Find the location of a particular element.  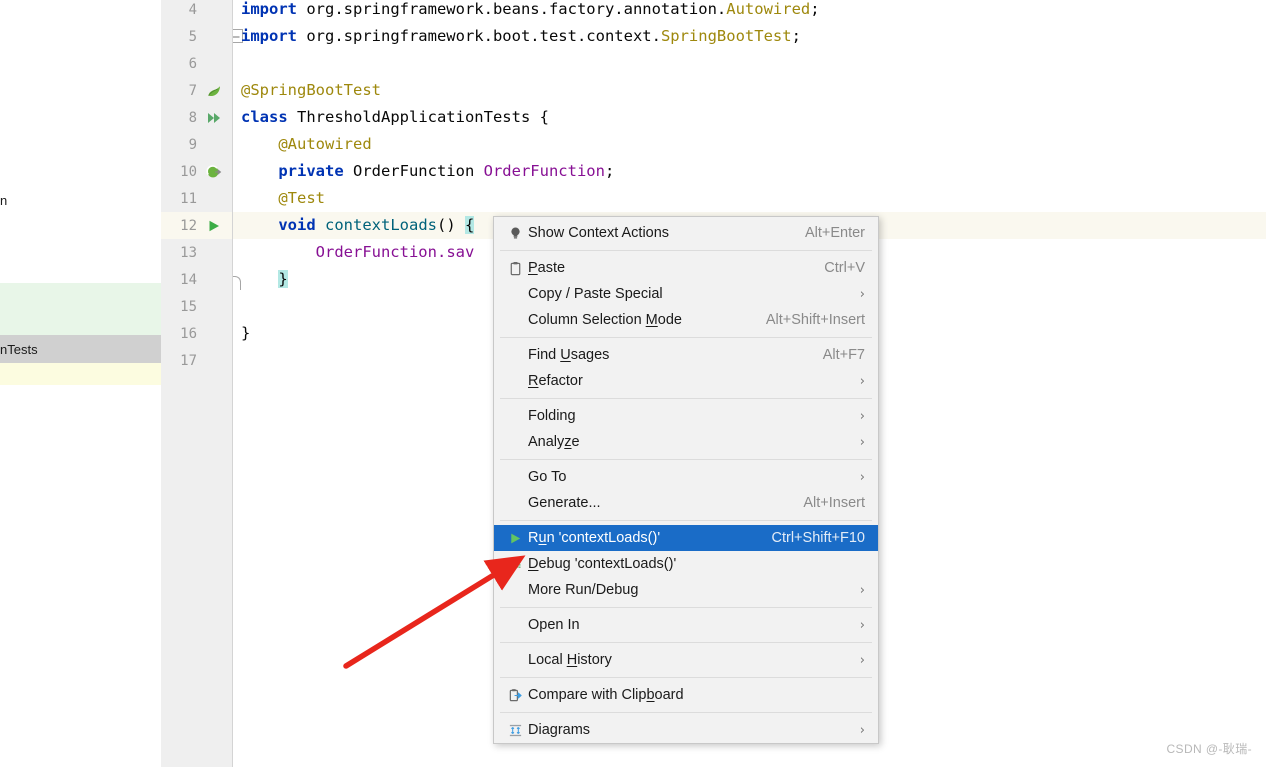

menu-item-generate: Generate... Alt+Insert is located at coordinates (686, 503).